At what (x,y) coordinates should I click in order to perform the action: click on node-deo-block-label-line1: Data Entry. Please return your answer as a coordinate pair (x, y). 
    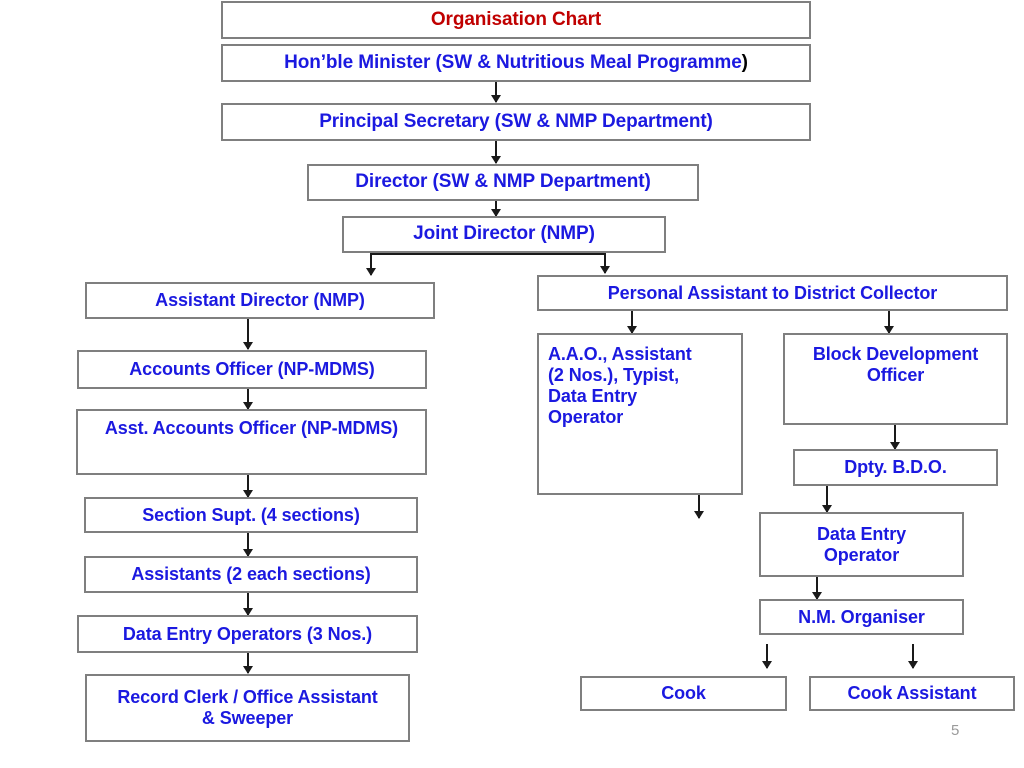
    Looking at the image, I should click on (861, 533).